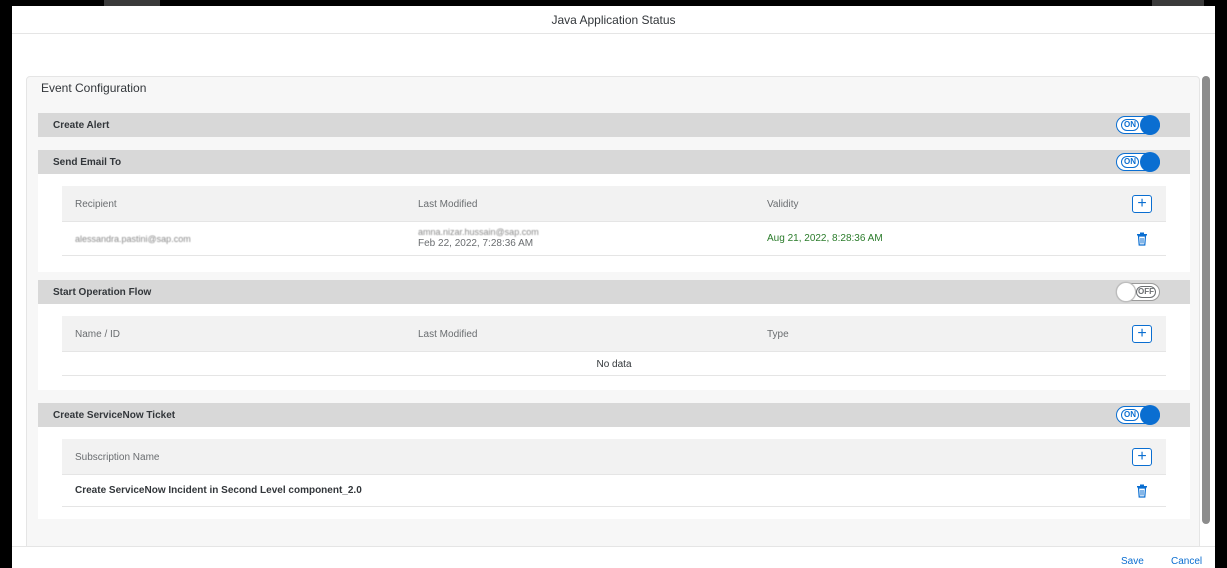 This screenshot has width=1227, height=568. I want to click on dialog-footer: Save Cancel, so click(613, 557).